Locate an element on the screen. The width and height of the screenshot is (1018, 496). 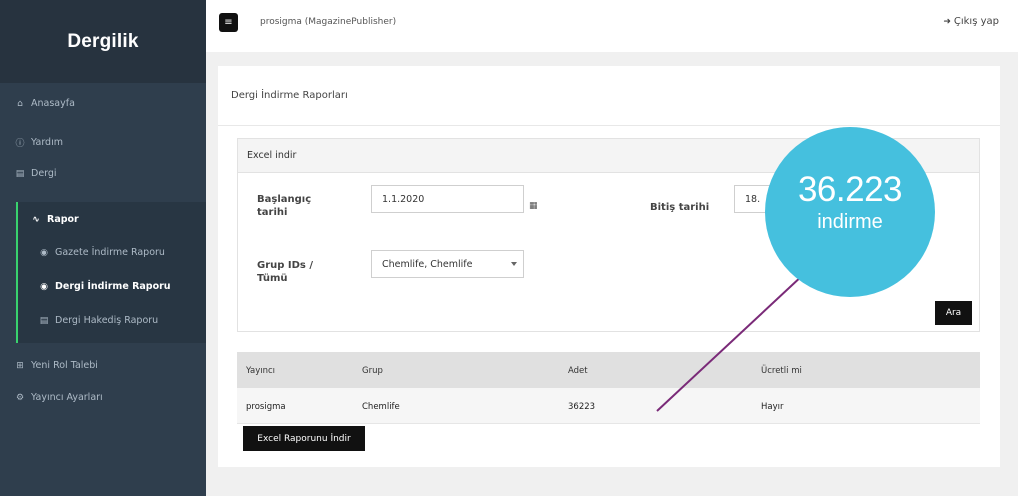
callout-bubble: 36.223 indirme is located at coordinates (850, 212).